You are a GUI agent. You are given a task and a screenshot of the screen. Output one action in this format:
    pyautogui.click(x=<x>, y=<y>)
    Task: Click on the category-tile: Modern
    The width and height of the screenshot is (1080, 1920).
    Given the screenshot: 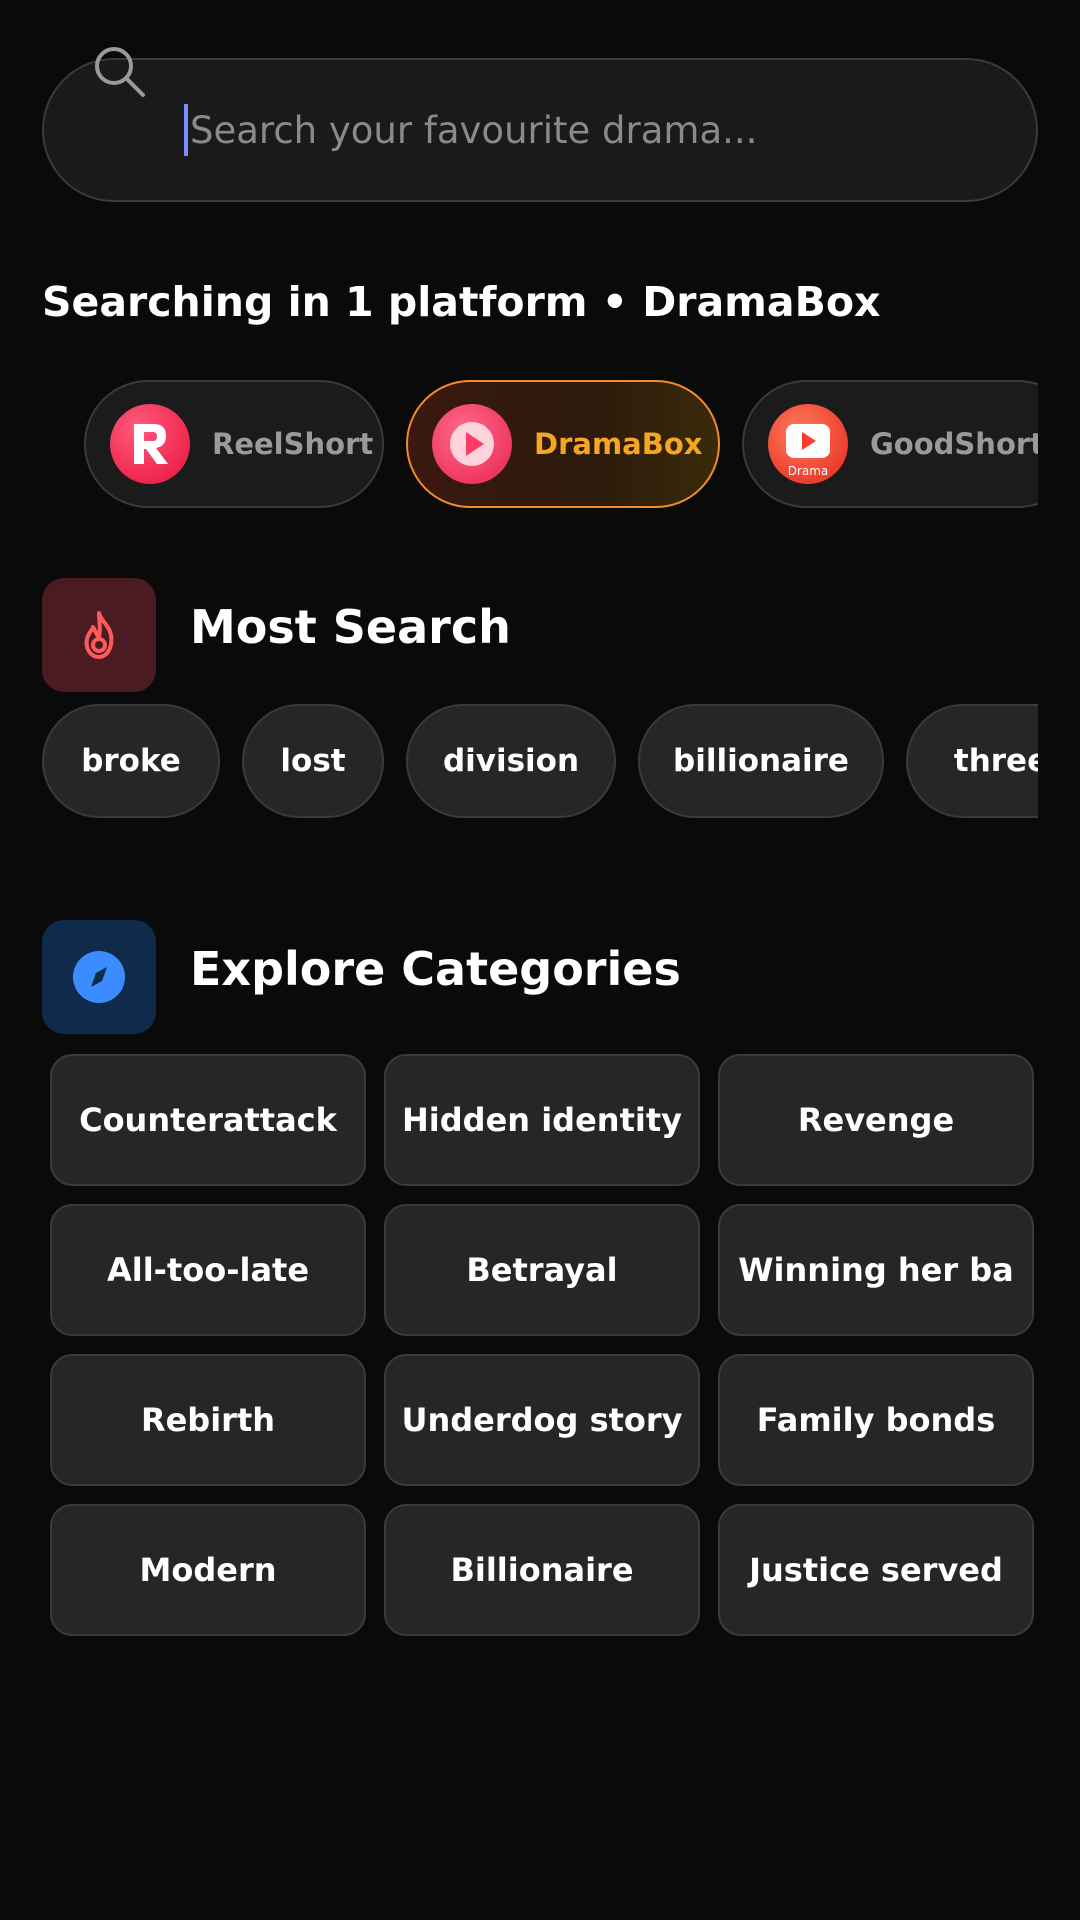 What is the action you would take?
    pyautogui.click(x=208, y=1570)
    